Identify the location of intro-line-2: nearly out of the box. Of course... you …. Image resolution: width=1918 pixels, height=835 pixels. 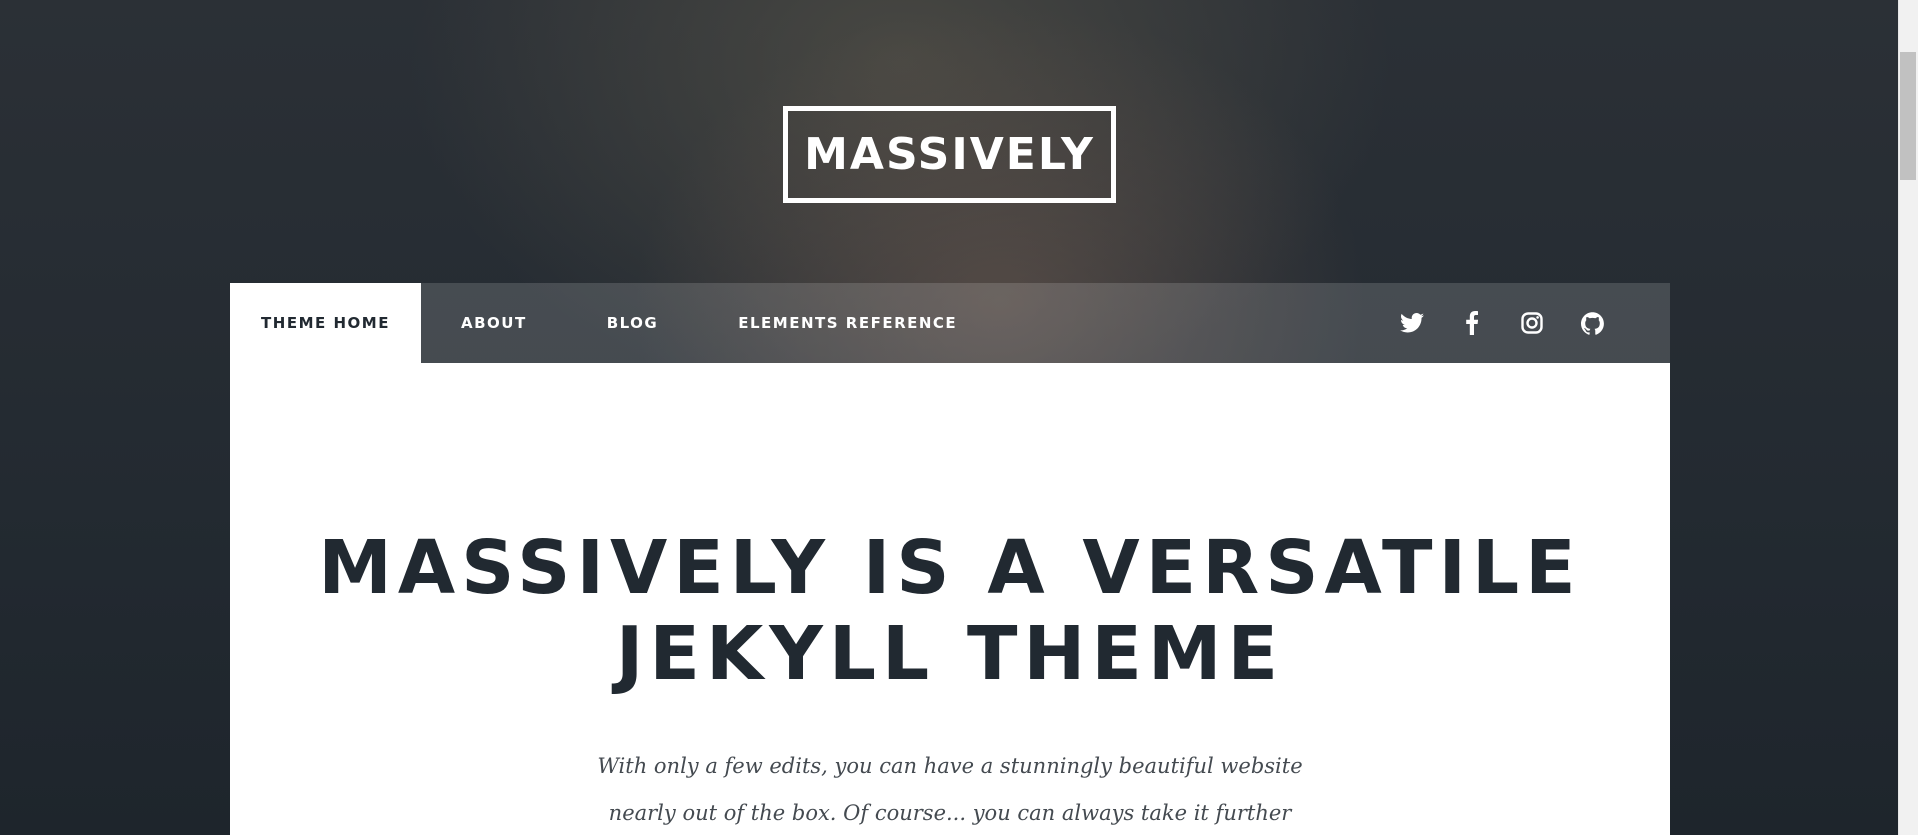
(950, 813).